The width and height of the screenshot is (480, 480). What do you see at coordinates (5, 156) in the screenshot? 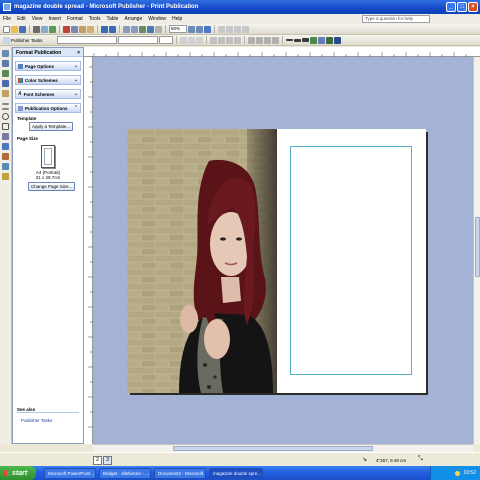
I see `form-control-icon` at bounding box center [5, 156].